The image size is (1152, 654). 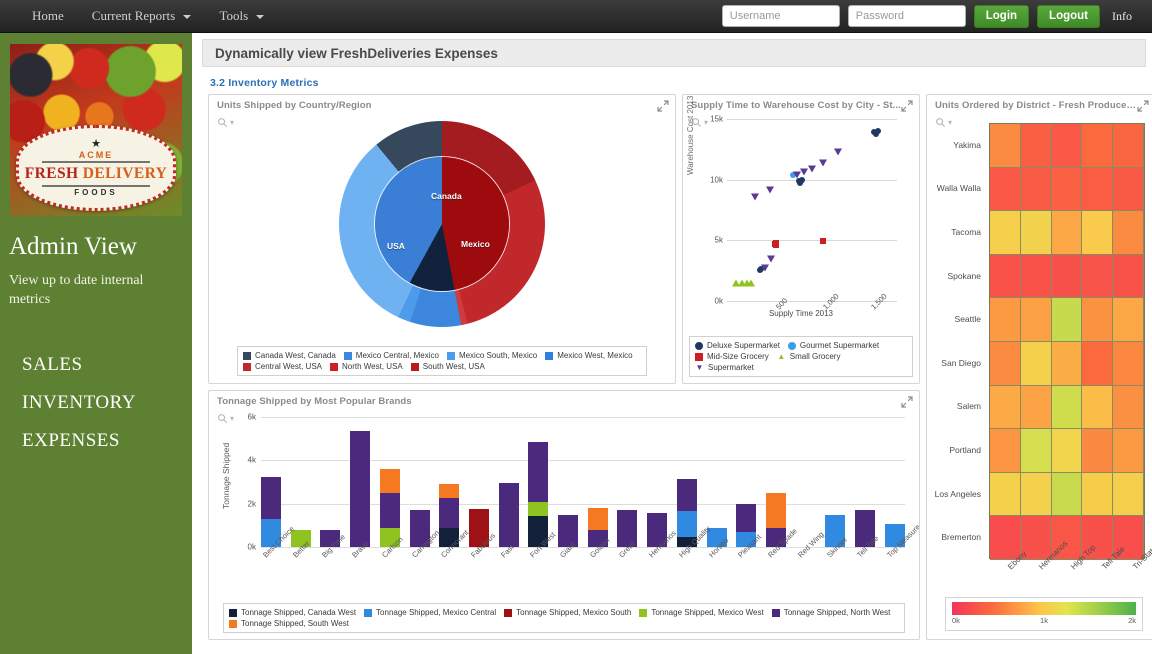 I want to click on donut-inner-ring, so click(x=442, y=224).